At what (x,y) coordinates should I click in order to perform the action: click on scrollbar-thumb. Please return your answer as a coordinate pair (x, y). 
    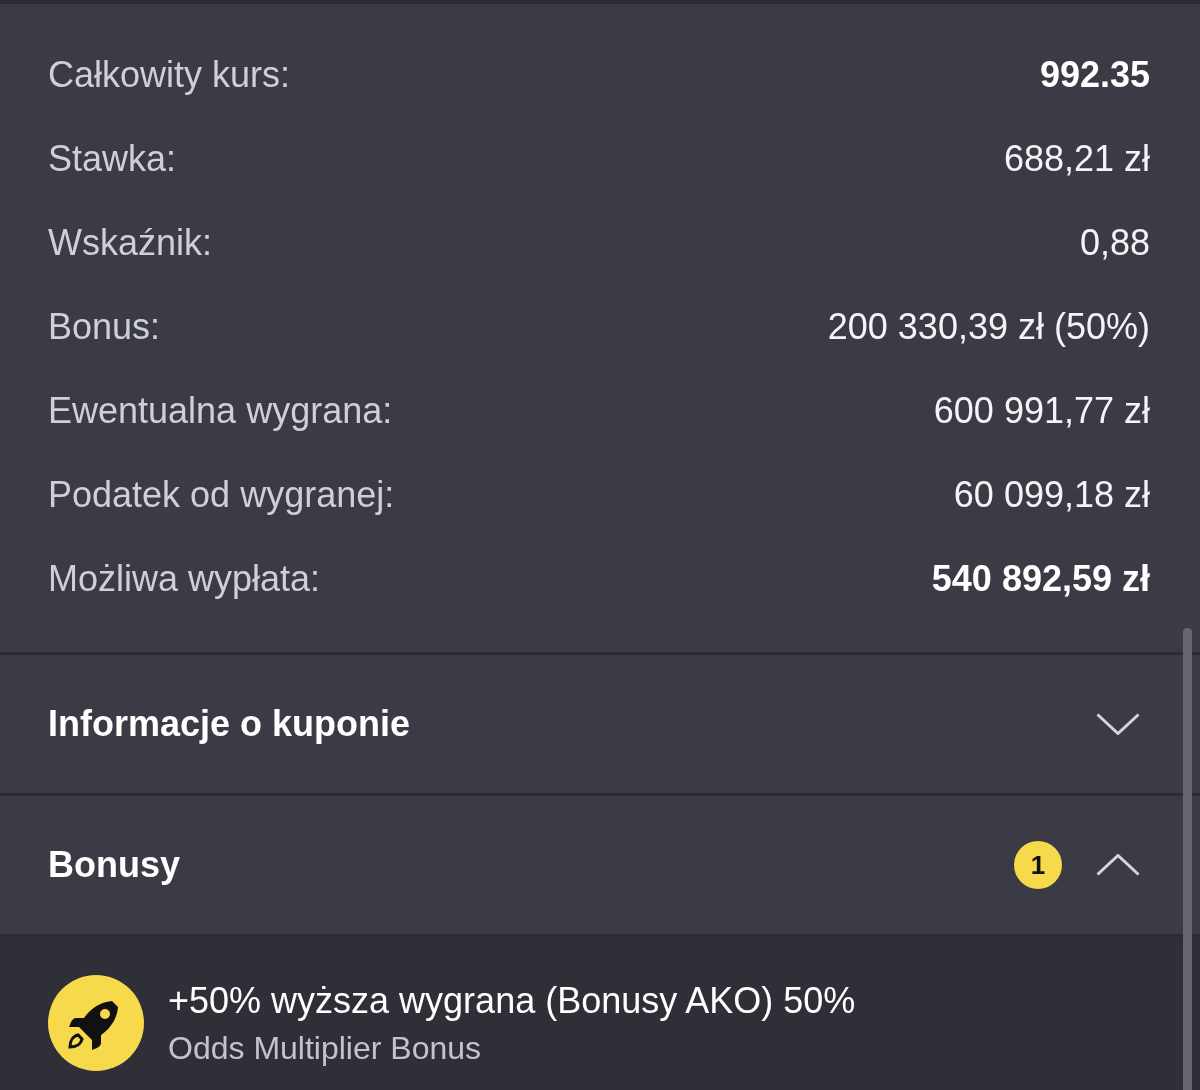
    Looking at the image, I should click on (1187, 859).